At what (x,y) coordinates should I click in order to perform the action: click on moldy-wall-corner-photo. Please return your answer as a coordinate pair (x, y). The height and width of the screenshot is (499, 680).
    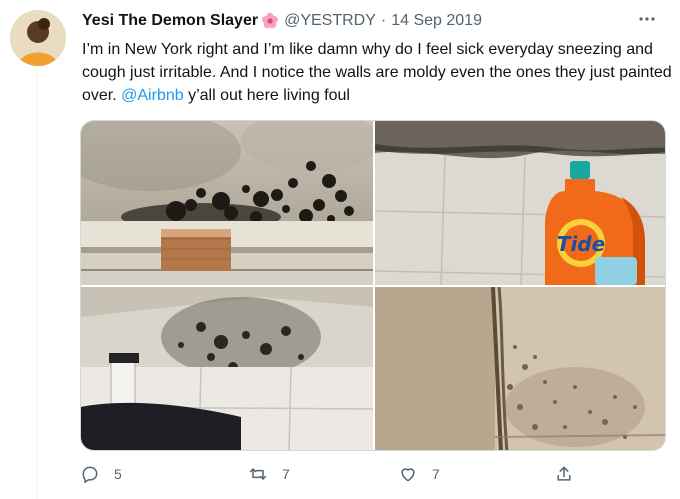
    Looking at the image, I should click on (227, 368).